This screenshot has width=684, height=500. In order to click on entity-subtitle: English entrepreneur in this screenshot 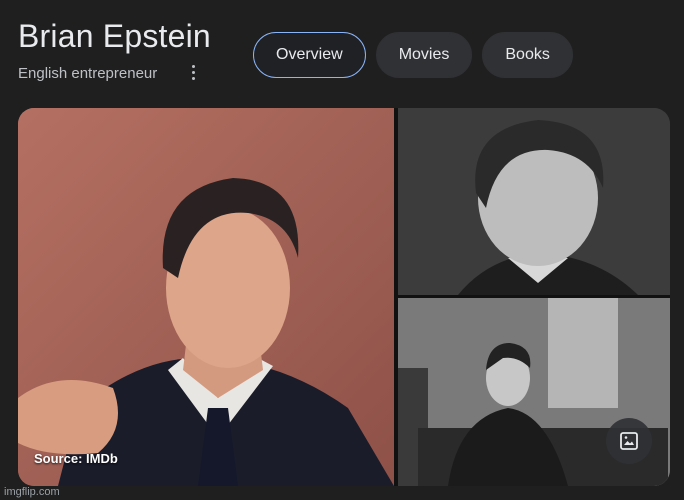, I will do `click(88, 73)`.